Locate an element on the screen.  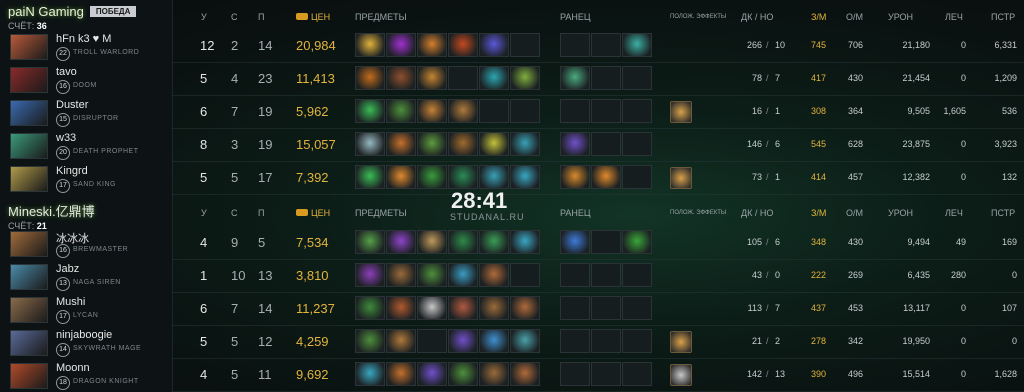
player-card: 冰冰冰 16 BREWMASTER is located at coordinates (86, 243).